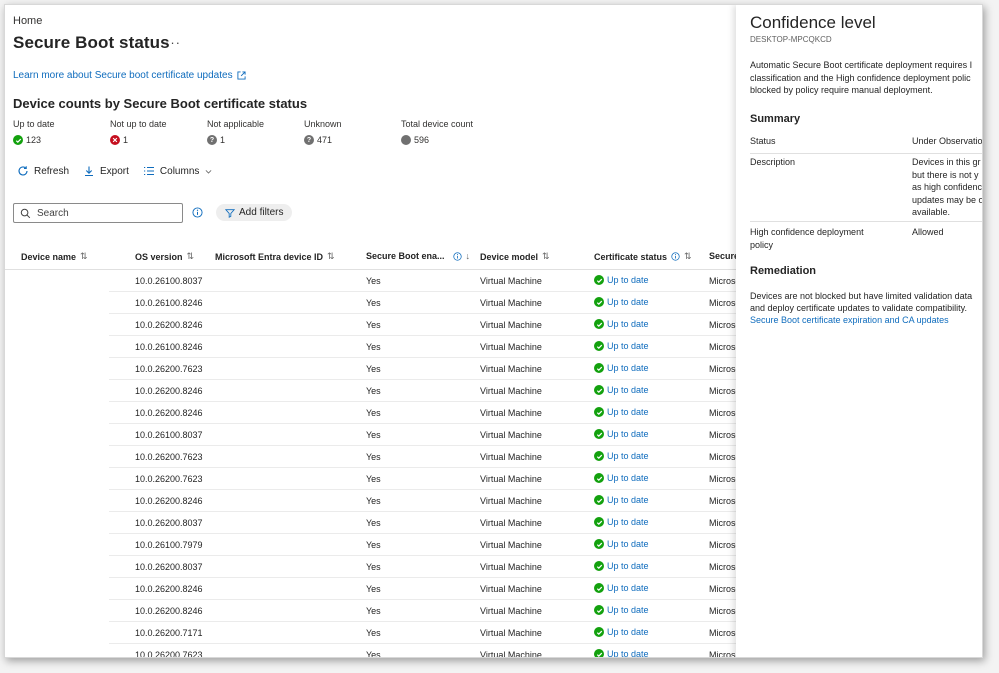  I want to click on os-version-cell: 10.0.26100.7979, so click(169, 545).